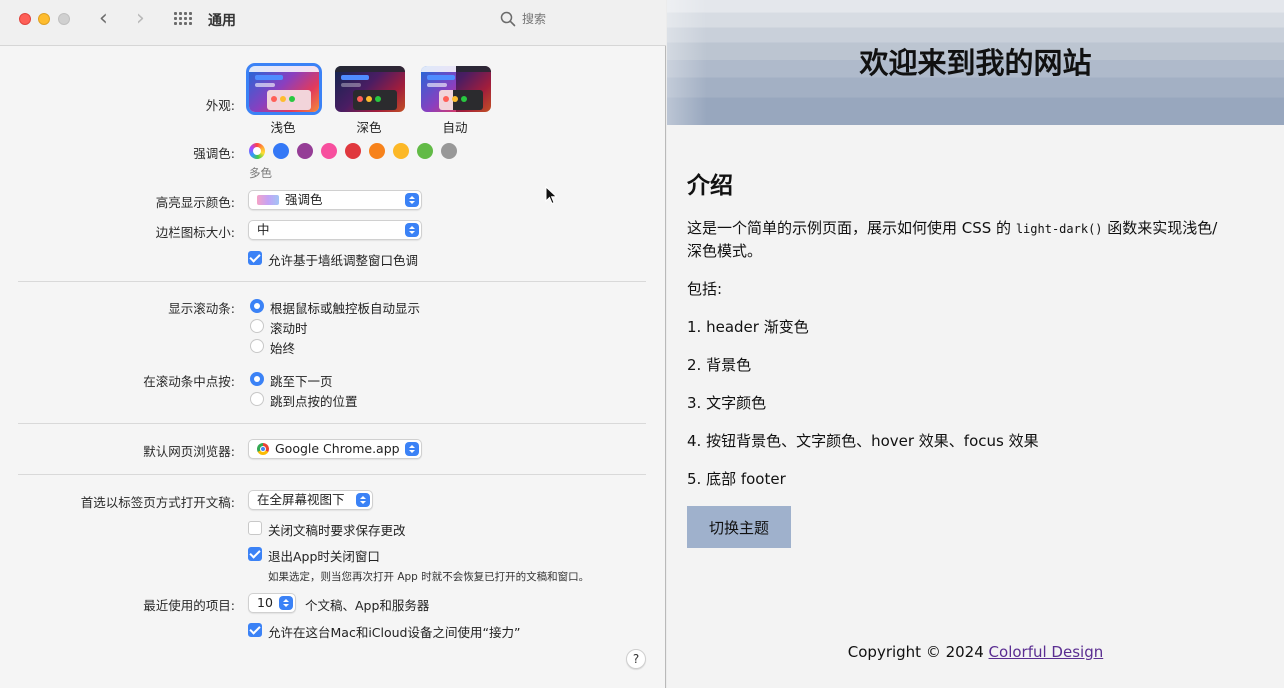  What do you see at coordinates (636, 659) in the screenshot?
I see `help-button: ?` at bounding box center [636, 659].